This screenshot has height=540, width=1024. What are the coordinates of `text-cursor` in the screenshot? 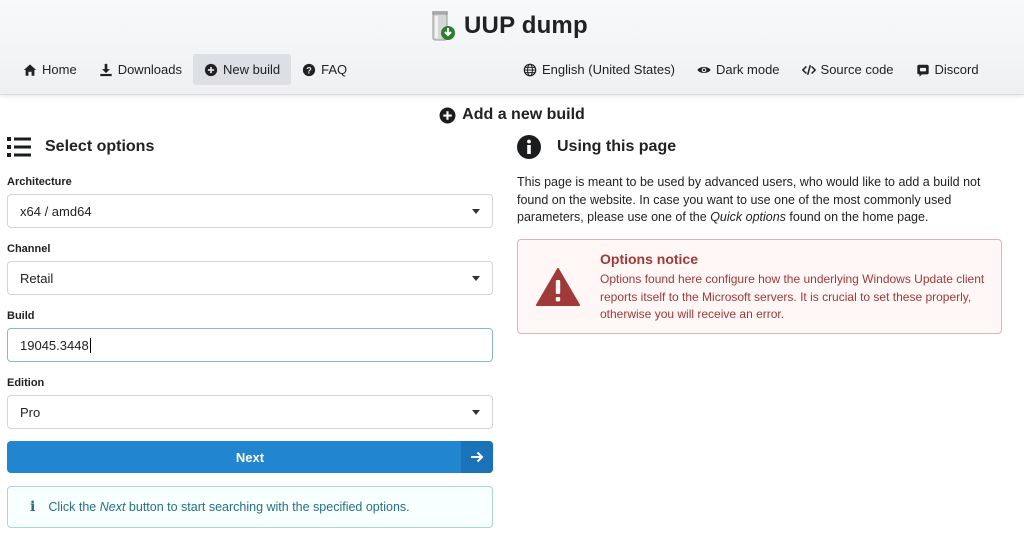 It's located at (90, 345).